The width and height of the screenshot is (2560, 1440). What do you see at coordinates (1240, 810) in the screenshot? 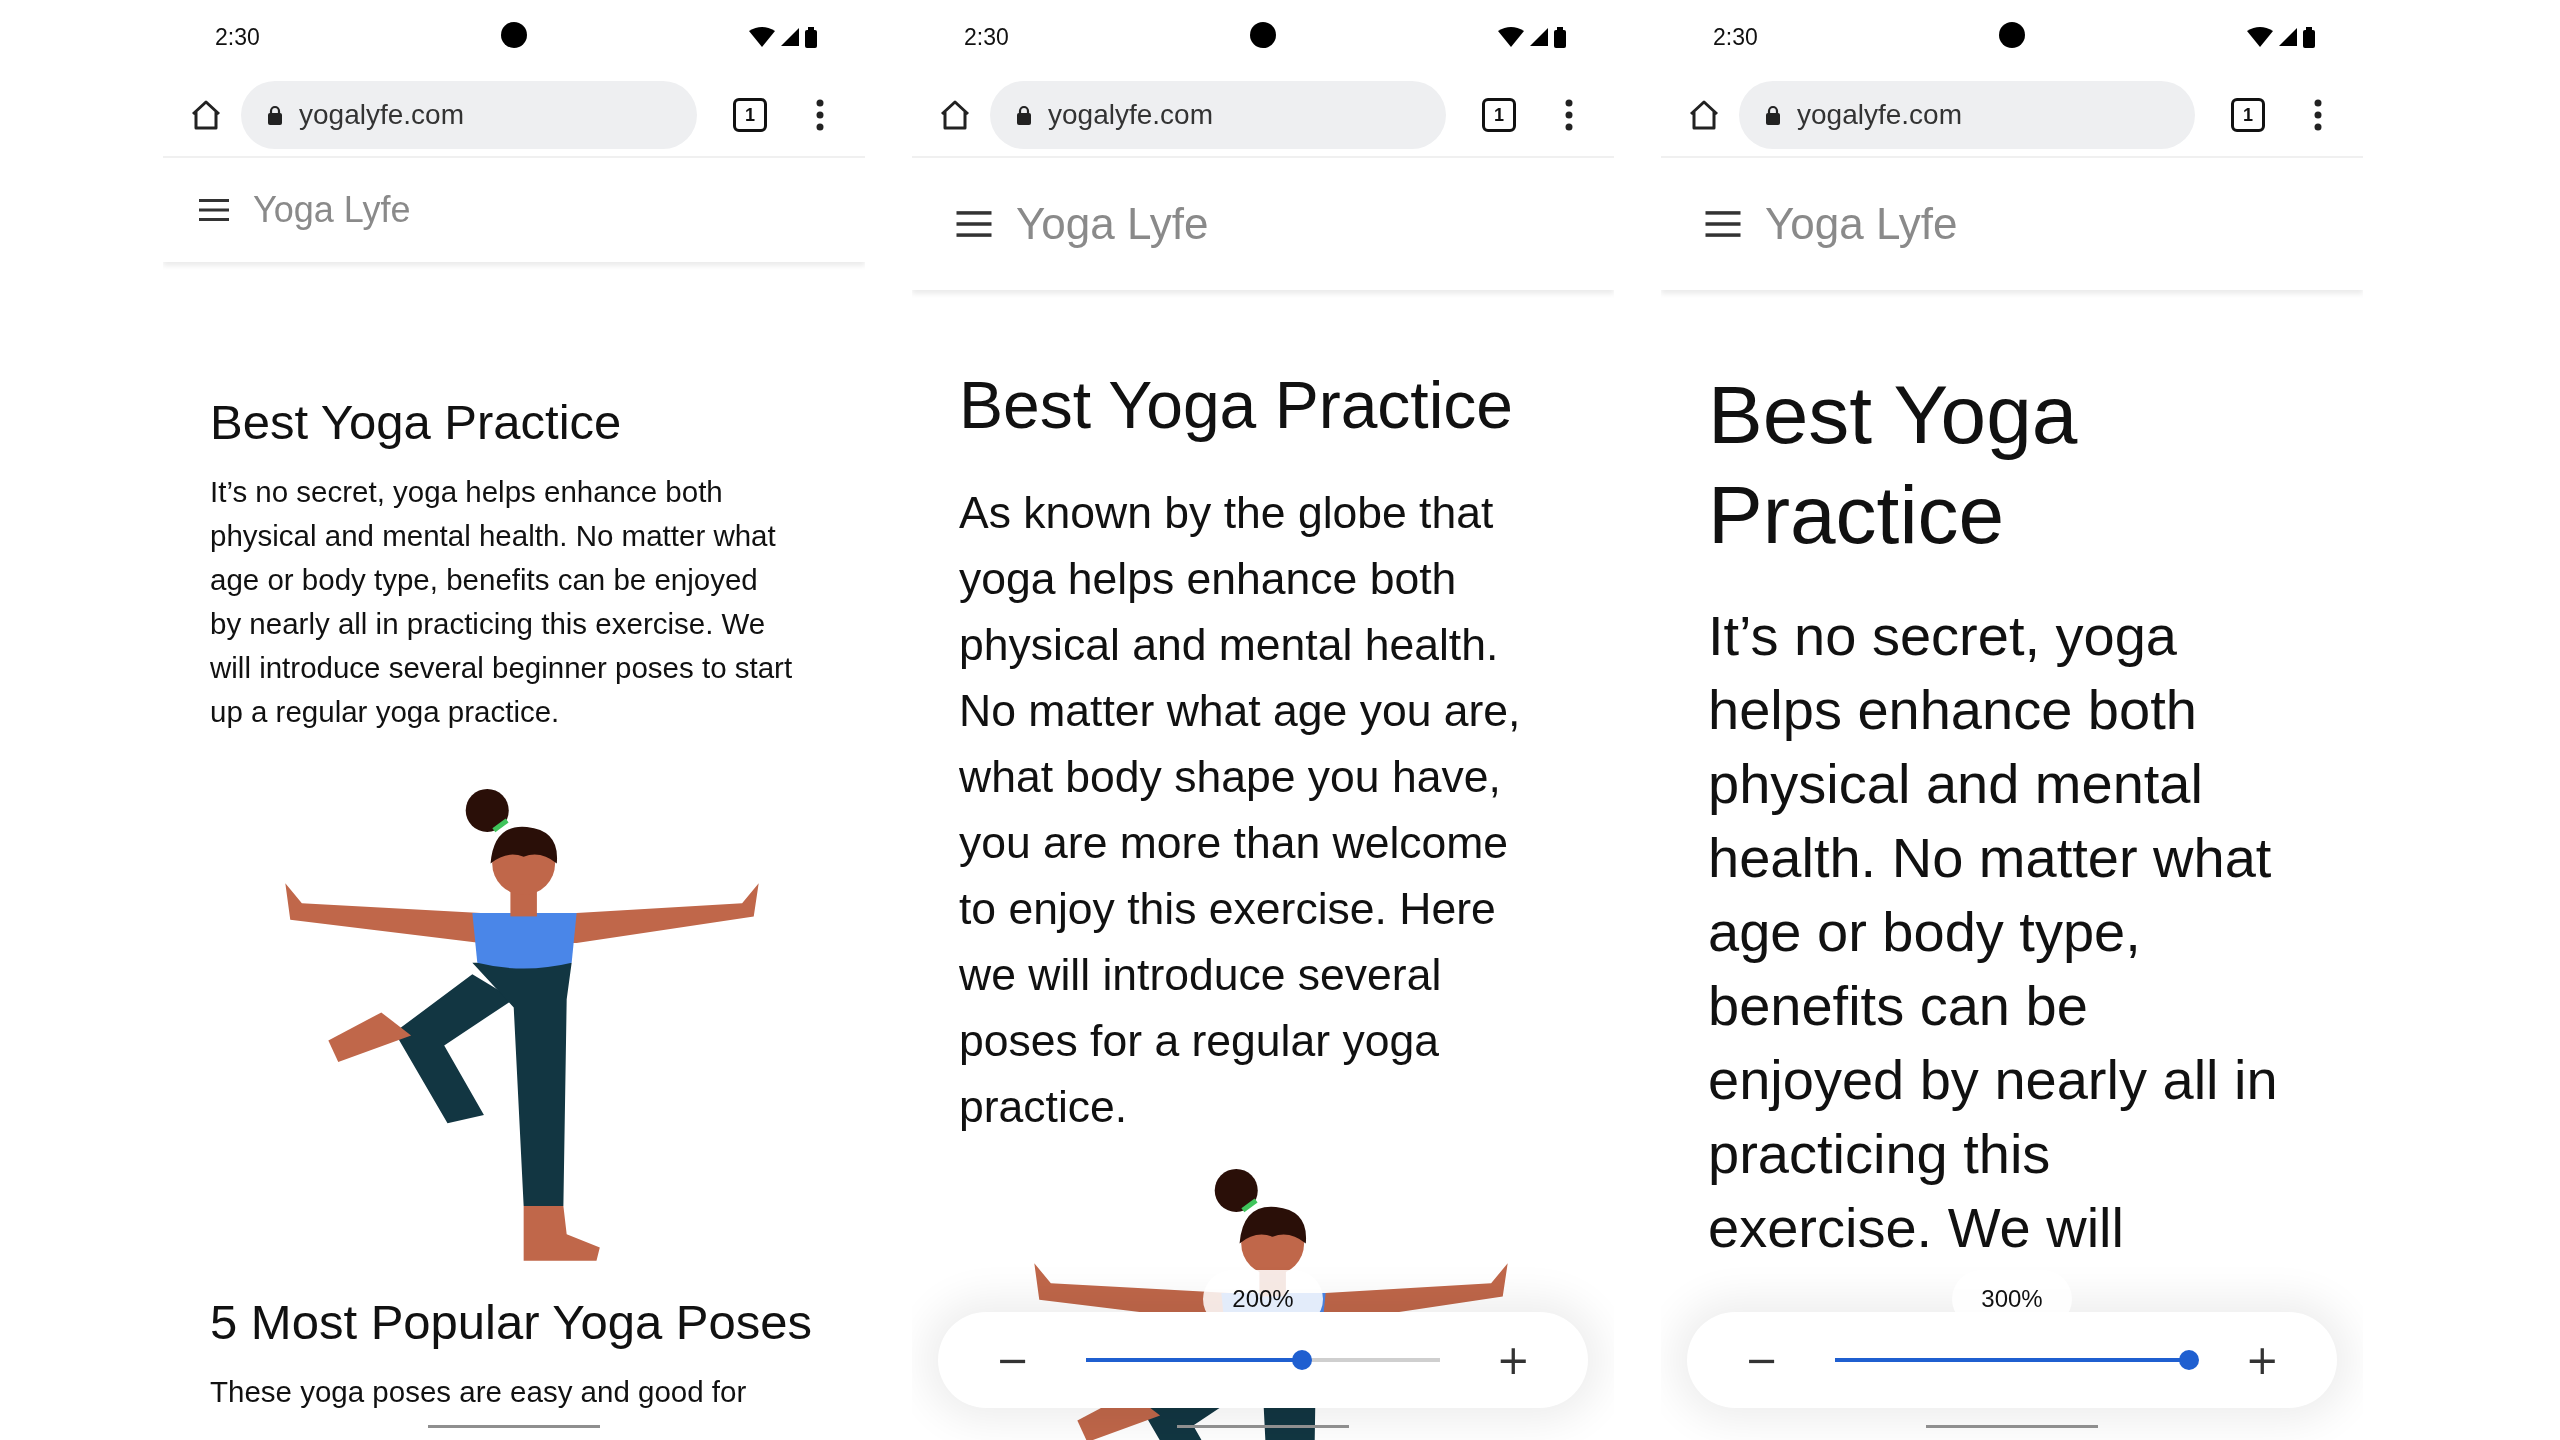
I see `article-text: As known by the globe that yoga helps enhance both physical and mental health. No matter what age you are, what body shape you have, you are more than welcome to enjoy this exercise. Here we will introduce several poses for a regular yoga practice.` at bounding box center [1240, 810].